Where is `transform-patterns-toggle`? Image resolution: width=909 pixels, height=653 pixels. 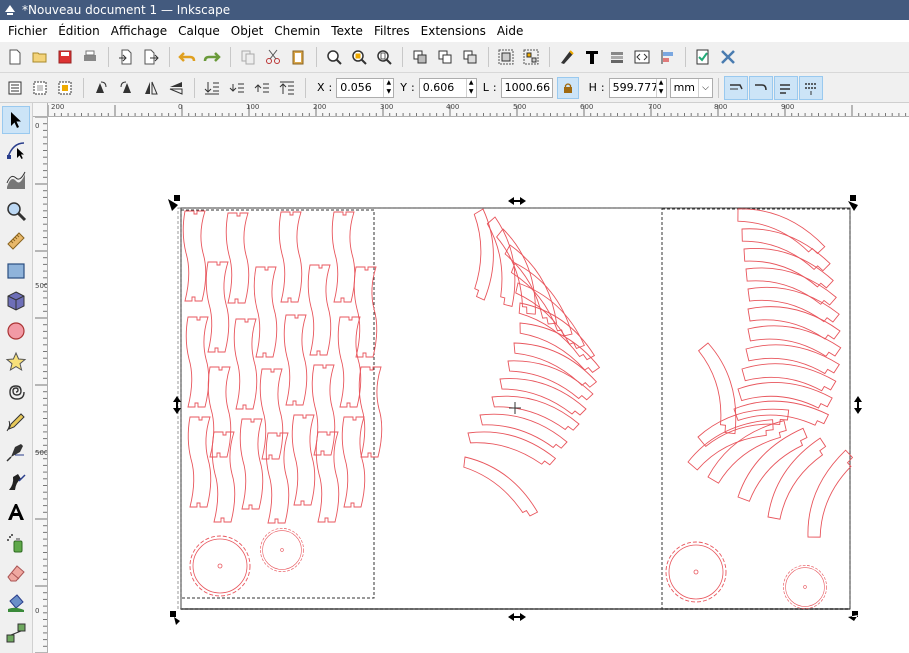 transform-patterns-toggle is located at coordinates (811, 87).